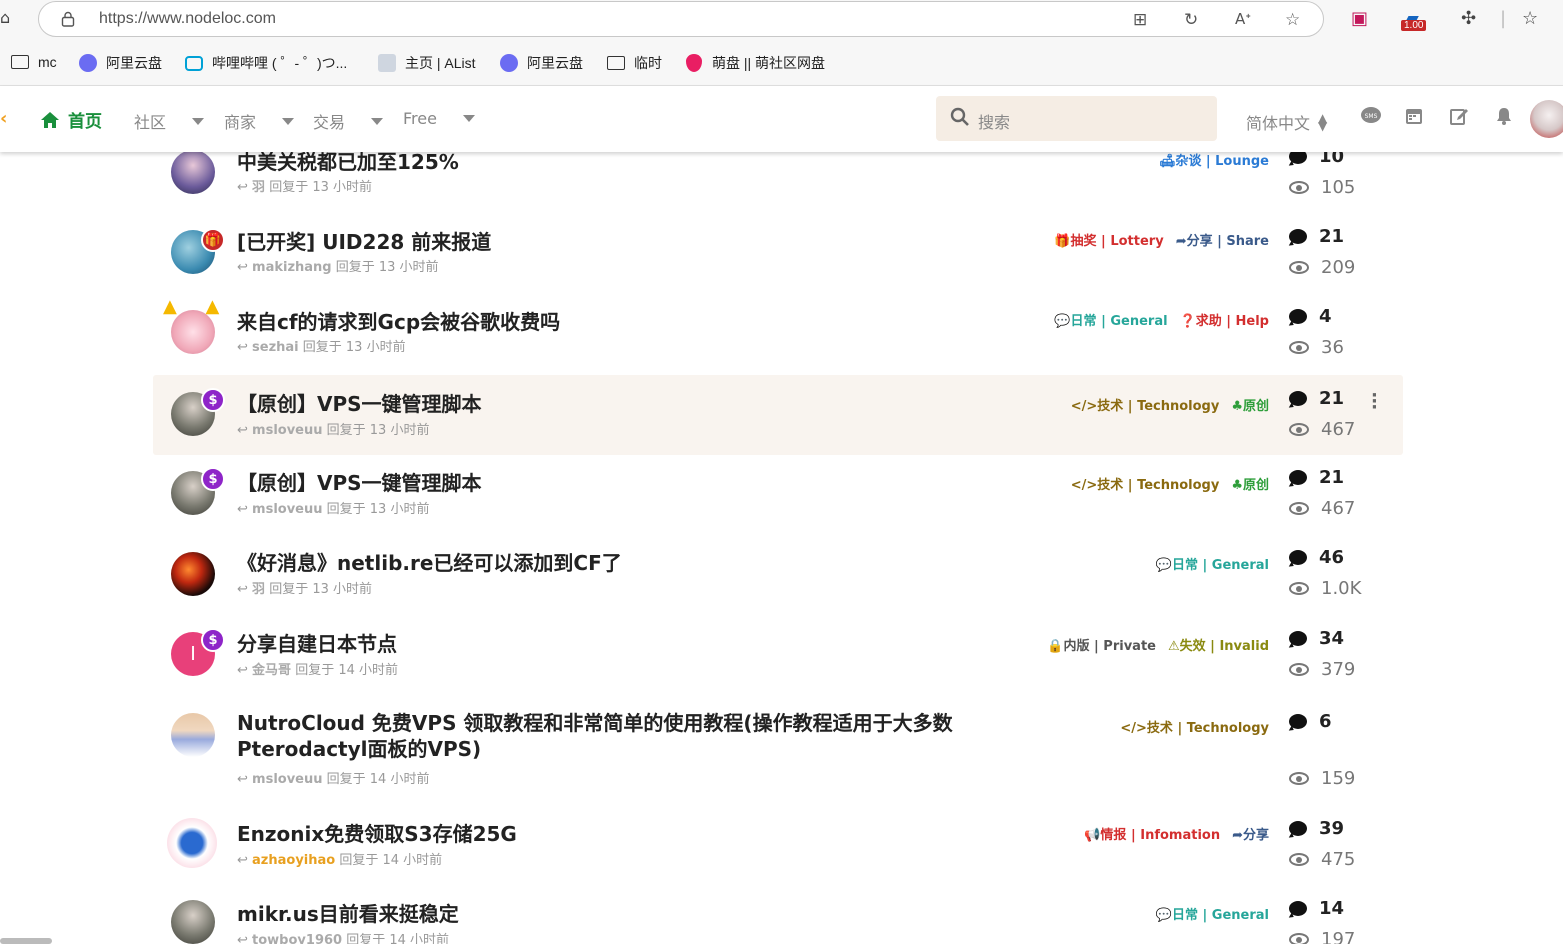 The image size is (1563, 944). Describe the element at coordinates (1504, 118) in the screenshot. I see `bell-icon` at that location.